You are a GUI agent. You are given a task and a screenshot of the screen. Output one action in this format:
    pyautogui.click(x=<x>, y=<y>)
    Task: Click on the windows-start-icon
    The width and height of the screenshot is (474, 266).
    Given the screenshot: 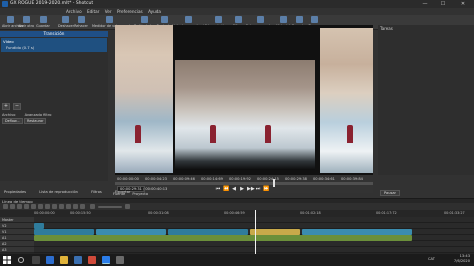 What is the action you would take?
    pyautogui.click(x=7, y=260)
    